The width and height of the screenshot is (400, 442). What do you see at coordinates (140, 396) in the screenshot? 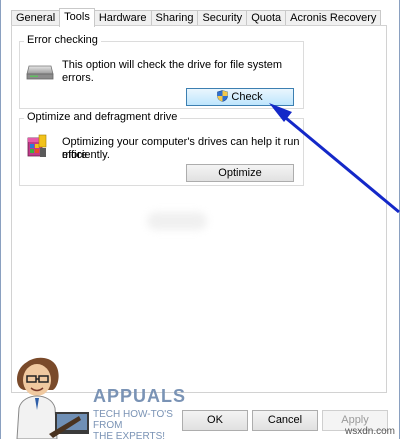
I see `appuals-logo-text: APPUALS` at bounding box center [140, 396].